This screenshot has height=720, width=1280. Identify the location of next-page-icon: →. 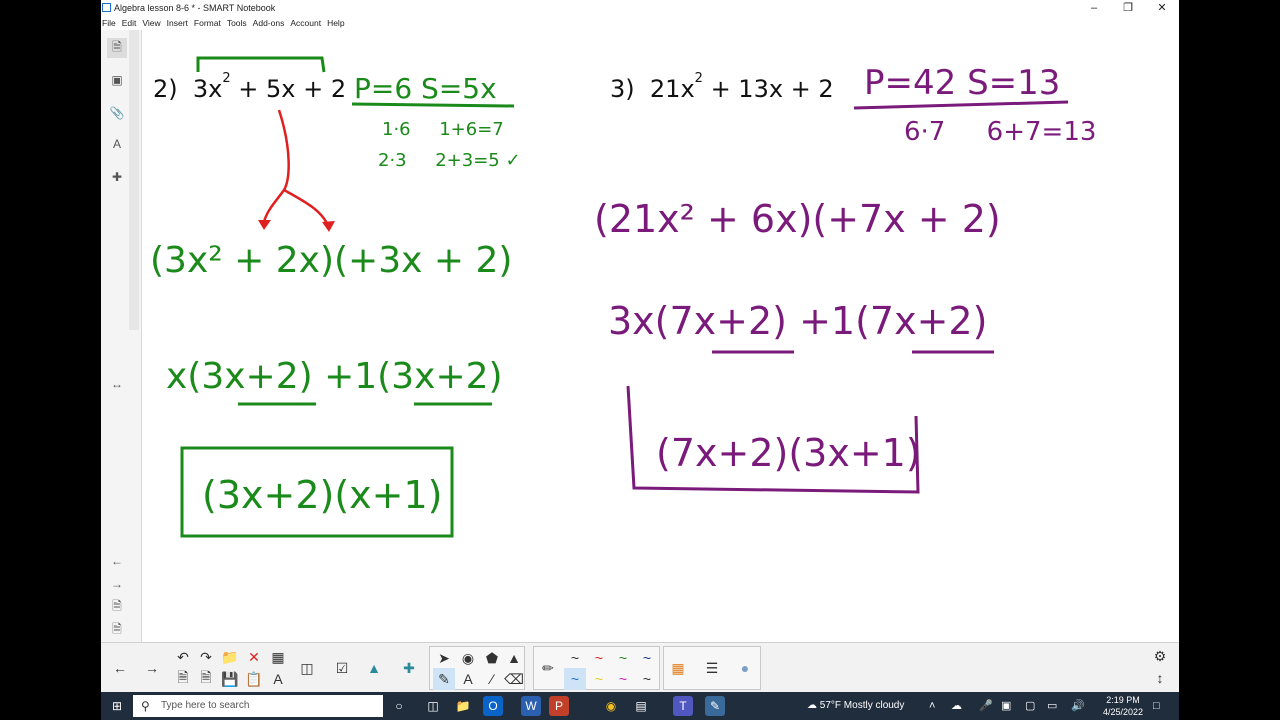
(117, 584).